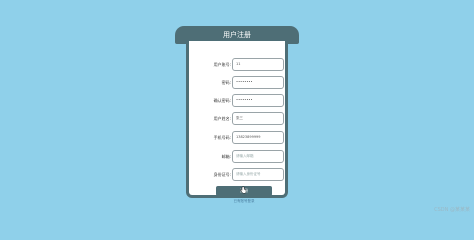 Image resolution: width=474 pixels, height=240 pixels. I want to click on field-password: 密码: ••••••••, so click(240, 82).